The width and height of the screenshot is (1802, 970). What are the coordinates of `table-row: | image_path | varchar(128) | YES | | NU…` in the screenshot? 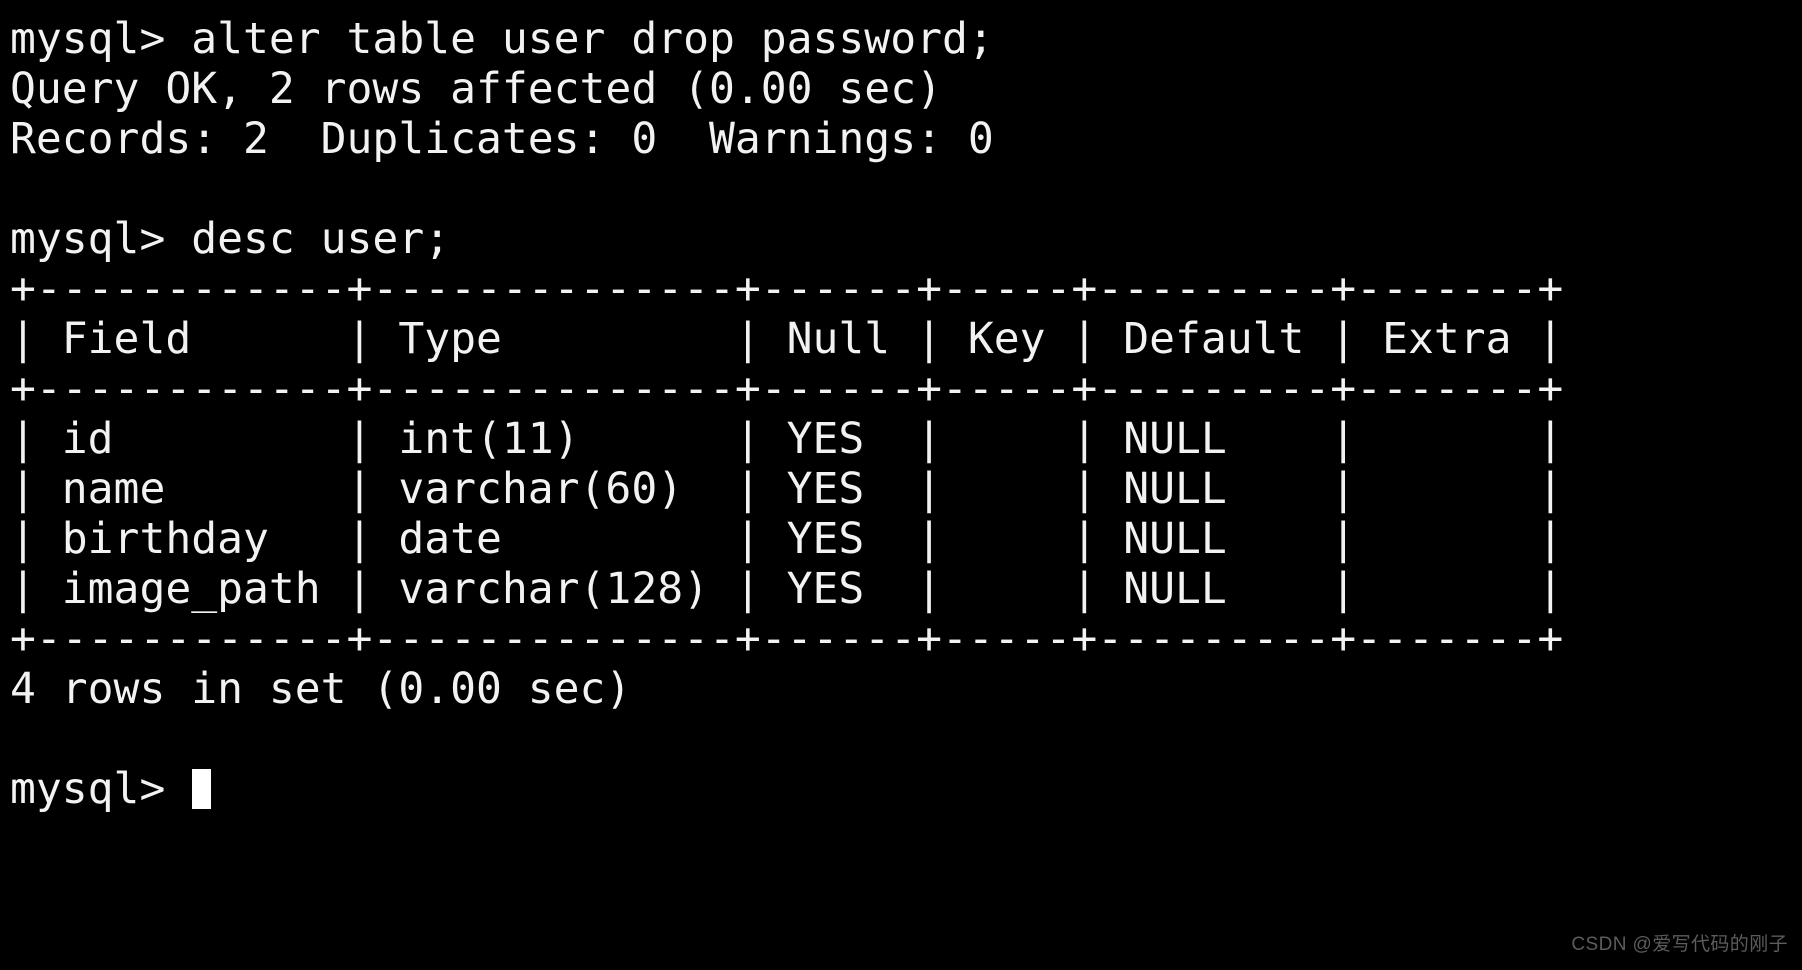 It's located at (787, 589).